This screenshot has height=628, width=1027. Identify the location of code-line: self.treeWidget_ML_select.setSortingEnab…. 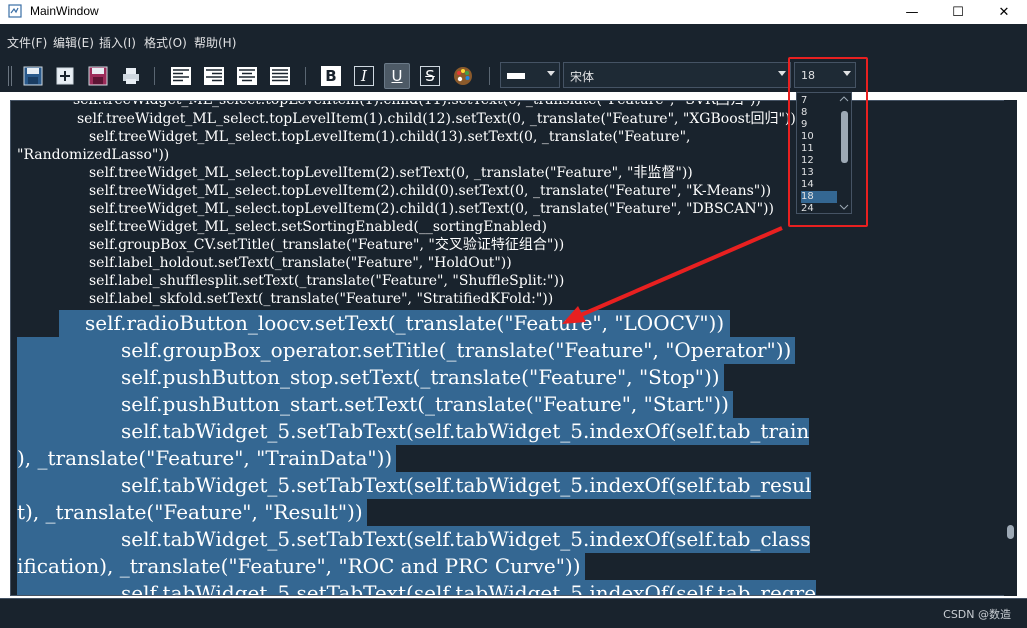
(318, 227).